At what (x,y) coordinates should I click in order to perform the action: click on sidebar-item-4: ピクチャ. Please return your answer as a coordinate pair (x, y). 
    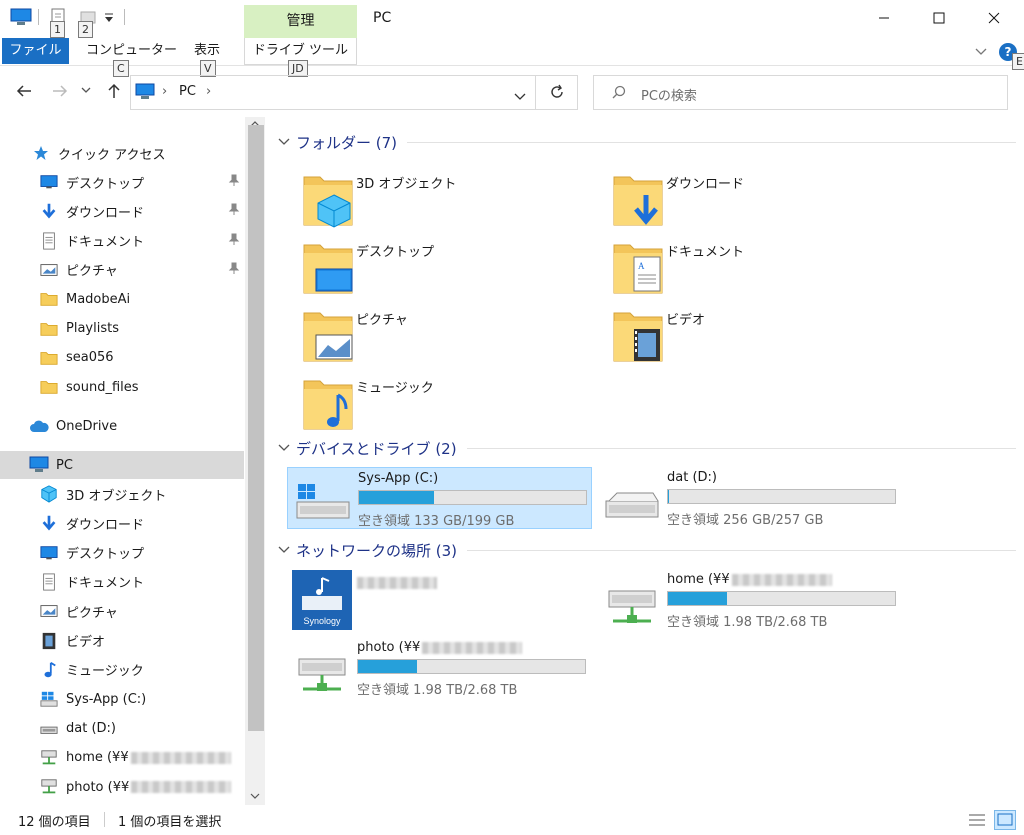
    Looking at the image, I should click on (141, 270).